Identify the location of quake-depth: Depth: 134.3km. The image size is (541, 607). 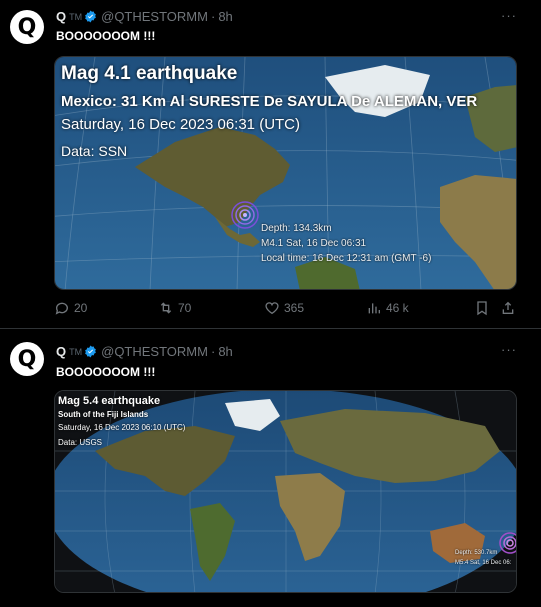
(296, 228).